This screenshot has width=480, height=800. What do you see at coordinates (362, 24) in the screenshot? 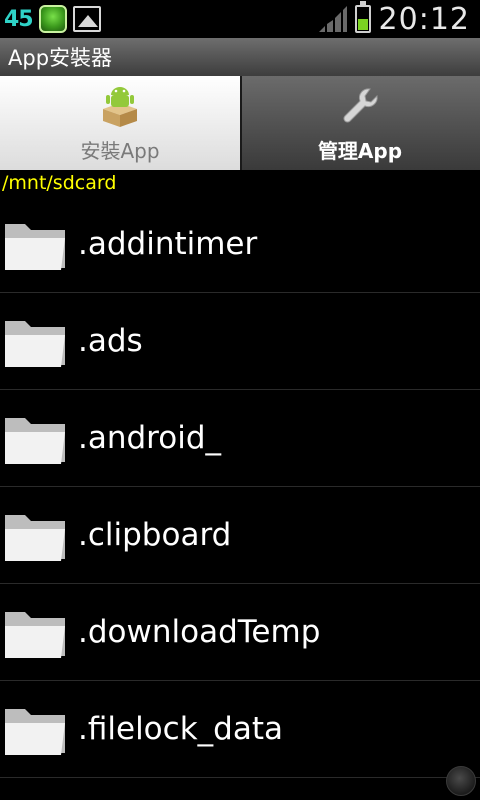
I see `battery-level` at bounding box center [362, 24].